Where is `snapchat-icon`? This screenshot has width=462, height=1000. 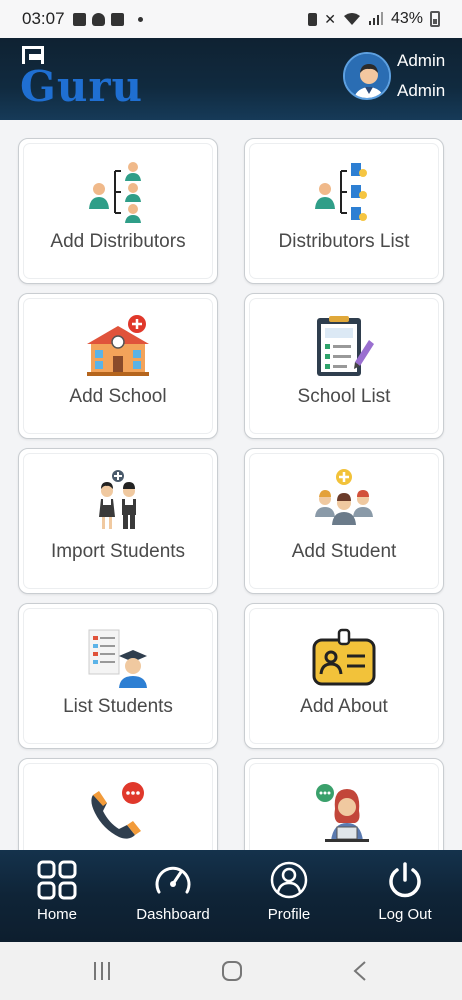 snapchat-icon is located at coordinates (98, 19).